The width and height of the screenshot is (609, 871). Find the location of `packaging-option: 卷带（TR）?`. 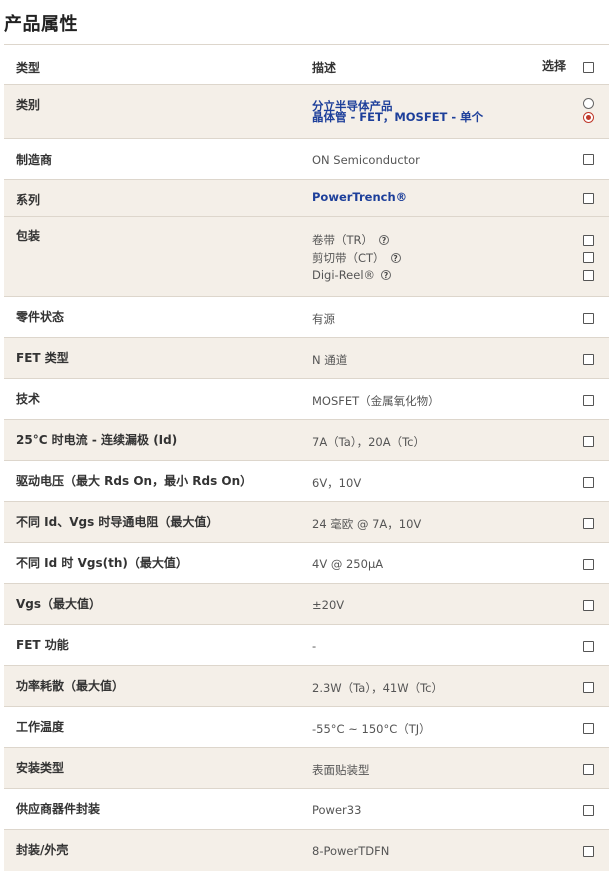

packaging-option: 卷带（TR）? is located at coordinates (351, 240).